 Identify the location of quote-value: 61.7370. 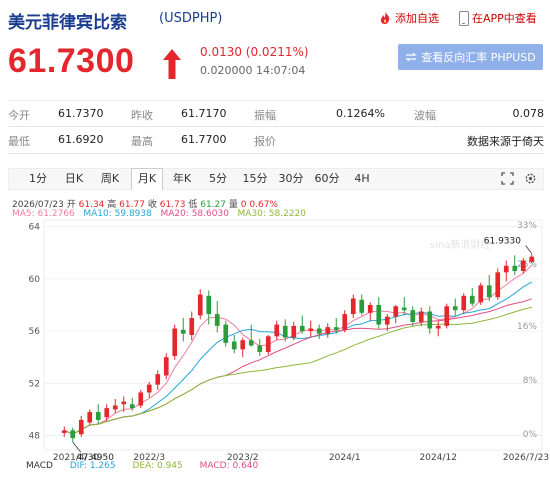
(81, 113).